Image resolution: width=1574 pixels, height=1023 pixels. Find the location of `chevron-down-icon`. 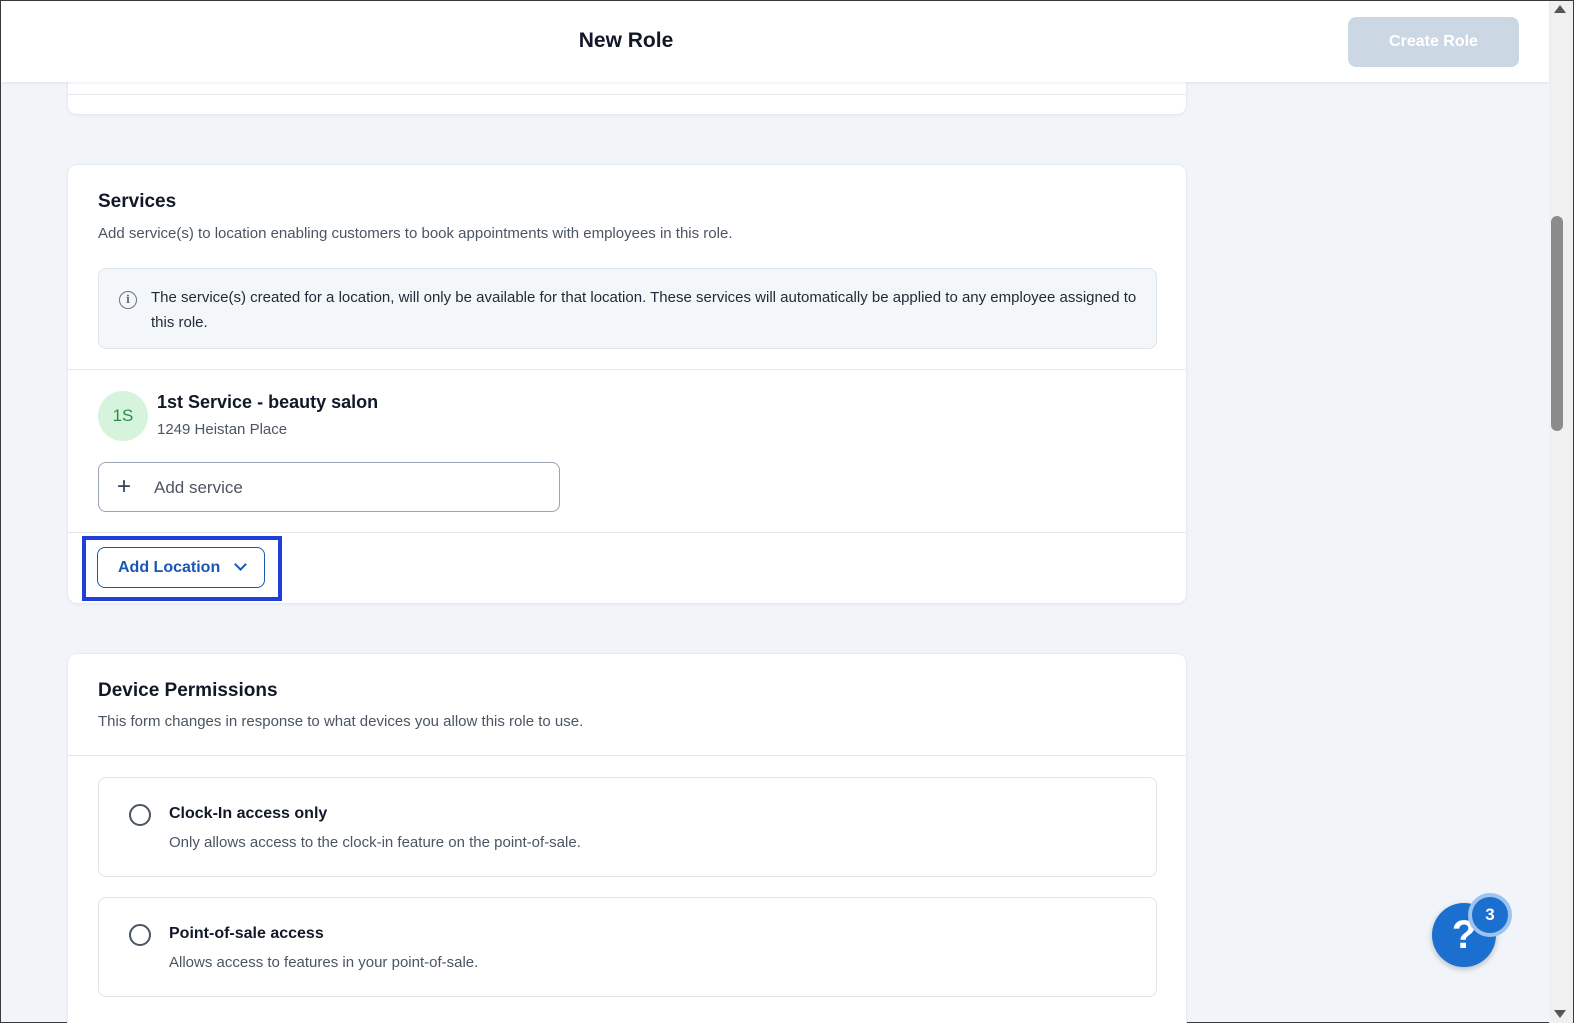

chevron-down-icon is located at coordinates (240, 564).